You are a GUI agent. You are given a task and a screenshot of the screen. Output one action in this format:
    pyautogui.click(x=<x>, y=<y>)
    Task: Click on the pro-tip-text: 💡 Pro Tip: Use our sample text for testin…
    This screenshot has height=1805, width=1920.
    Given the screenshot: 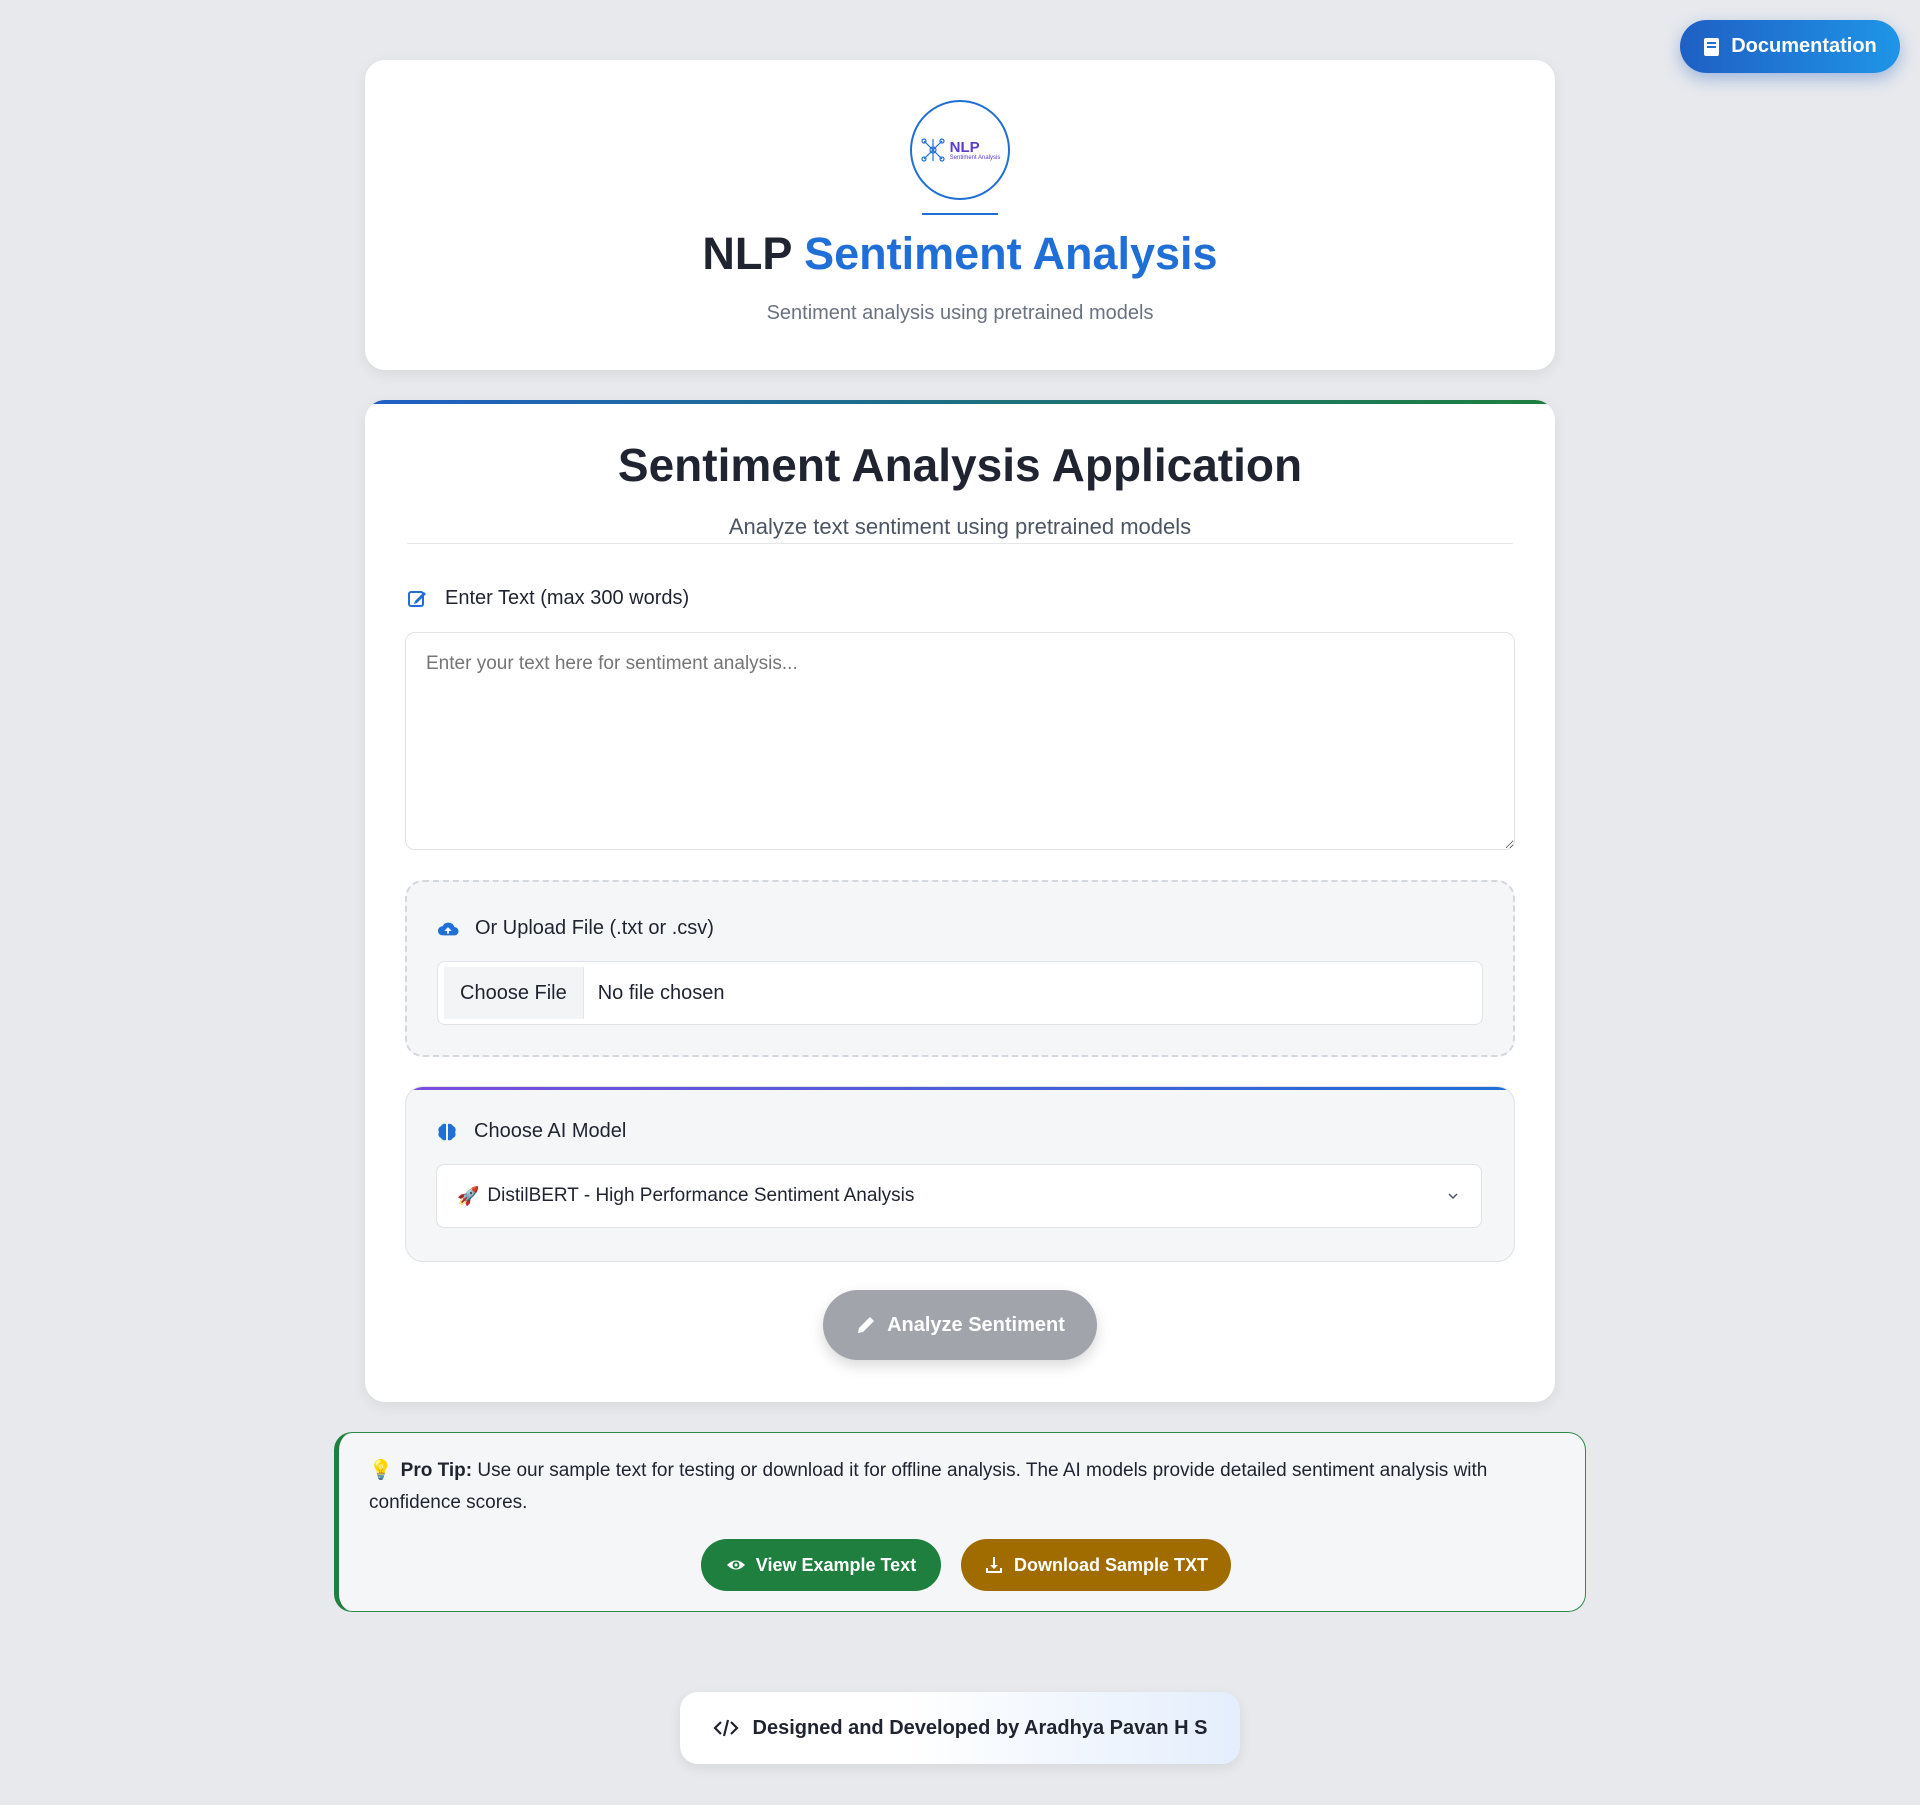 What is the action you would take?
    pyautogui.click(x=964, y=1487)
    